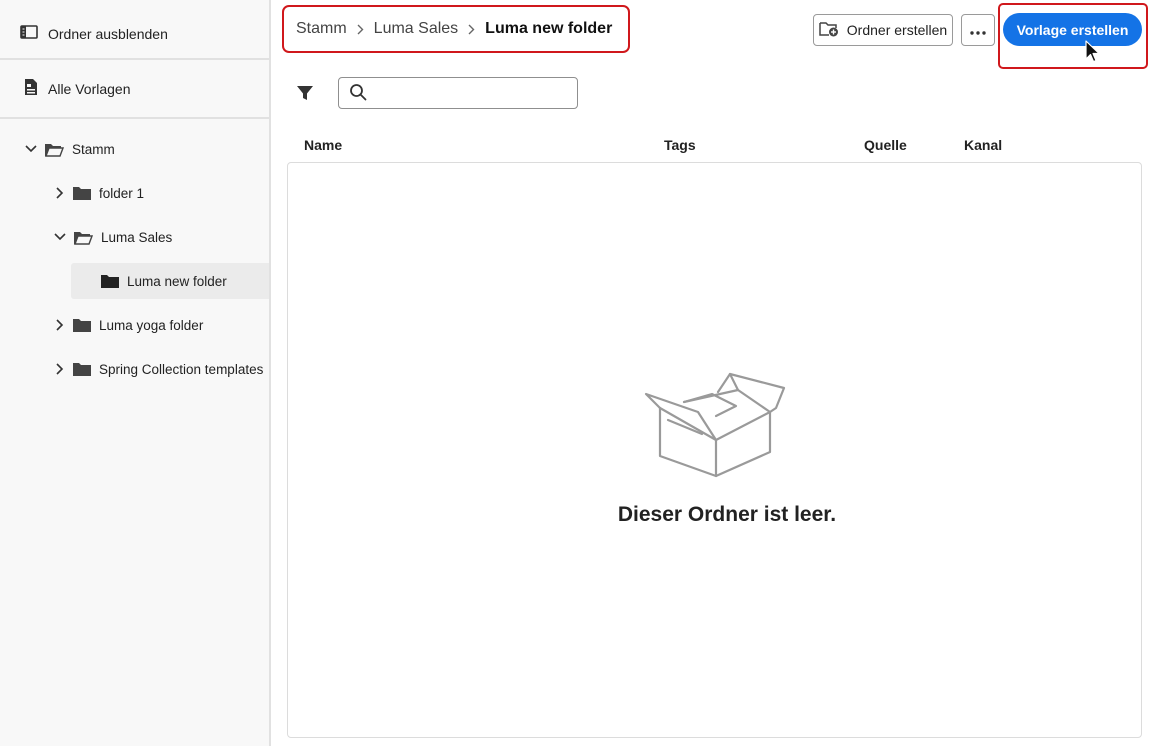  What do you see at coordinates (98, 193) in the screenshot?
I see `tree-item-folder-1: folder 1` at bounding box center [98, 193].